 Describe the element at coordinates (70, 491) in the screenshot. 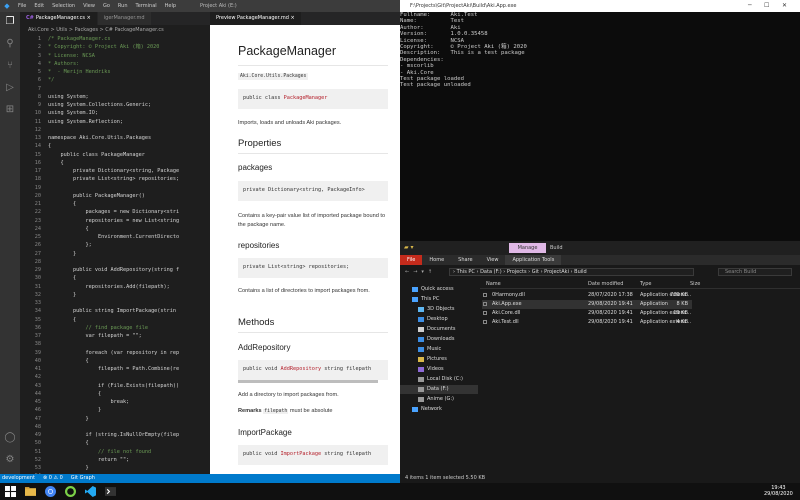

I see `app-ring-icon` at that location.